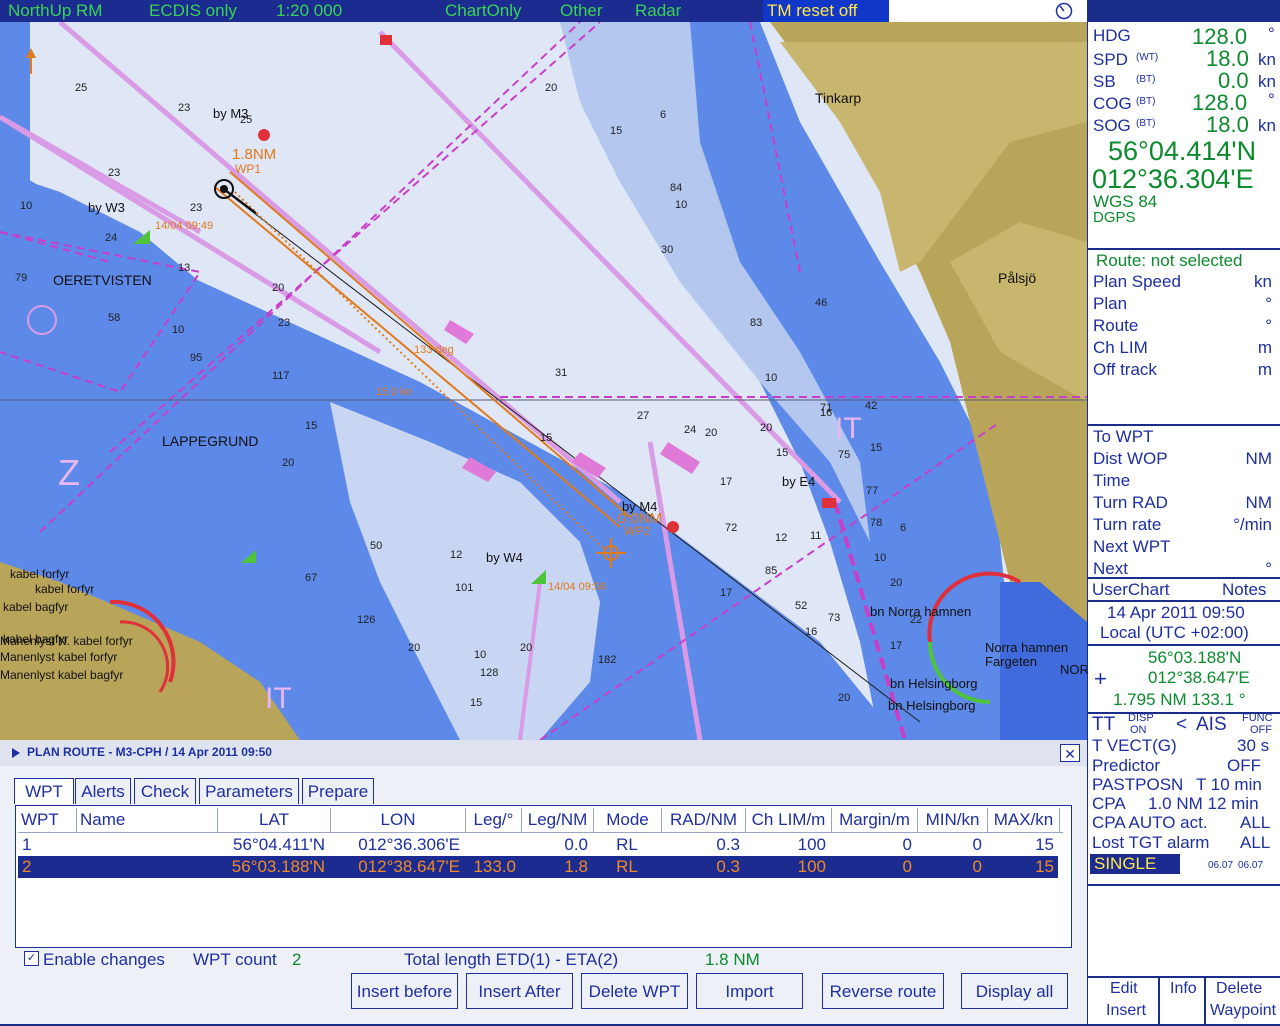 The width and height of the screenshot is (1280, 1026). Describe the element at coordinates (103, 791) in the screenshot. I see `tab-alerts: Alerts` at that location.